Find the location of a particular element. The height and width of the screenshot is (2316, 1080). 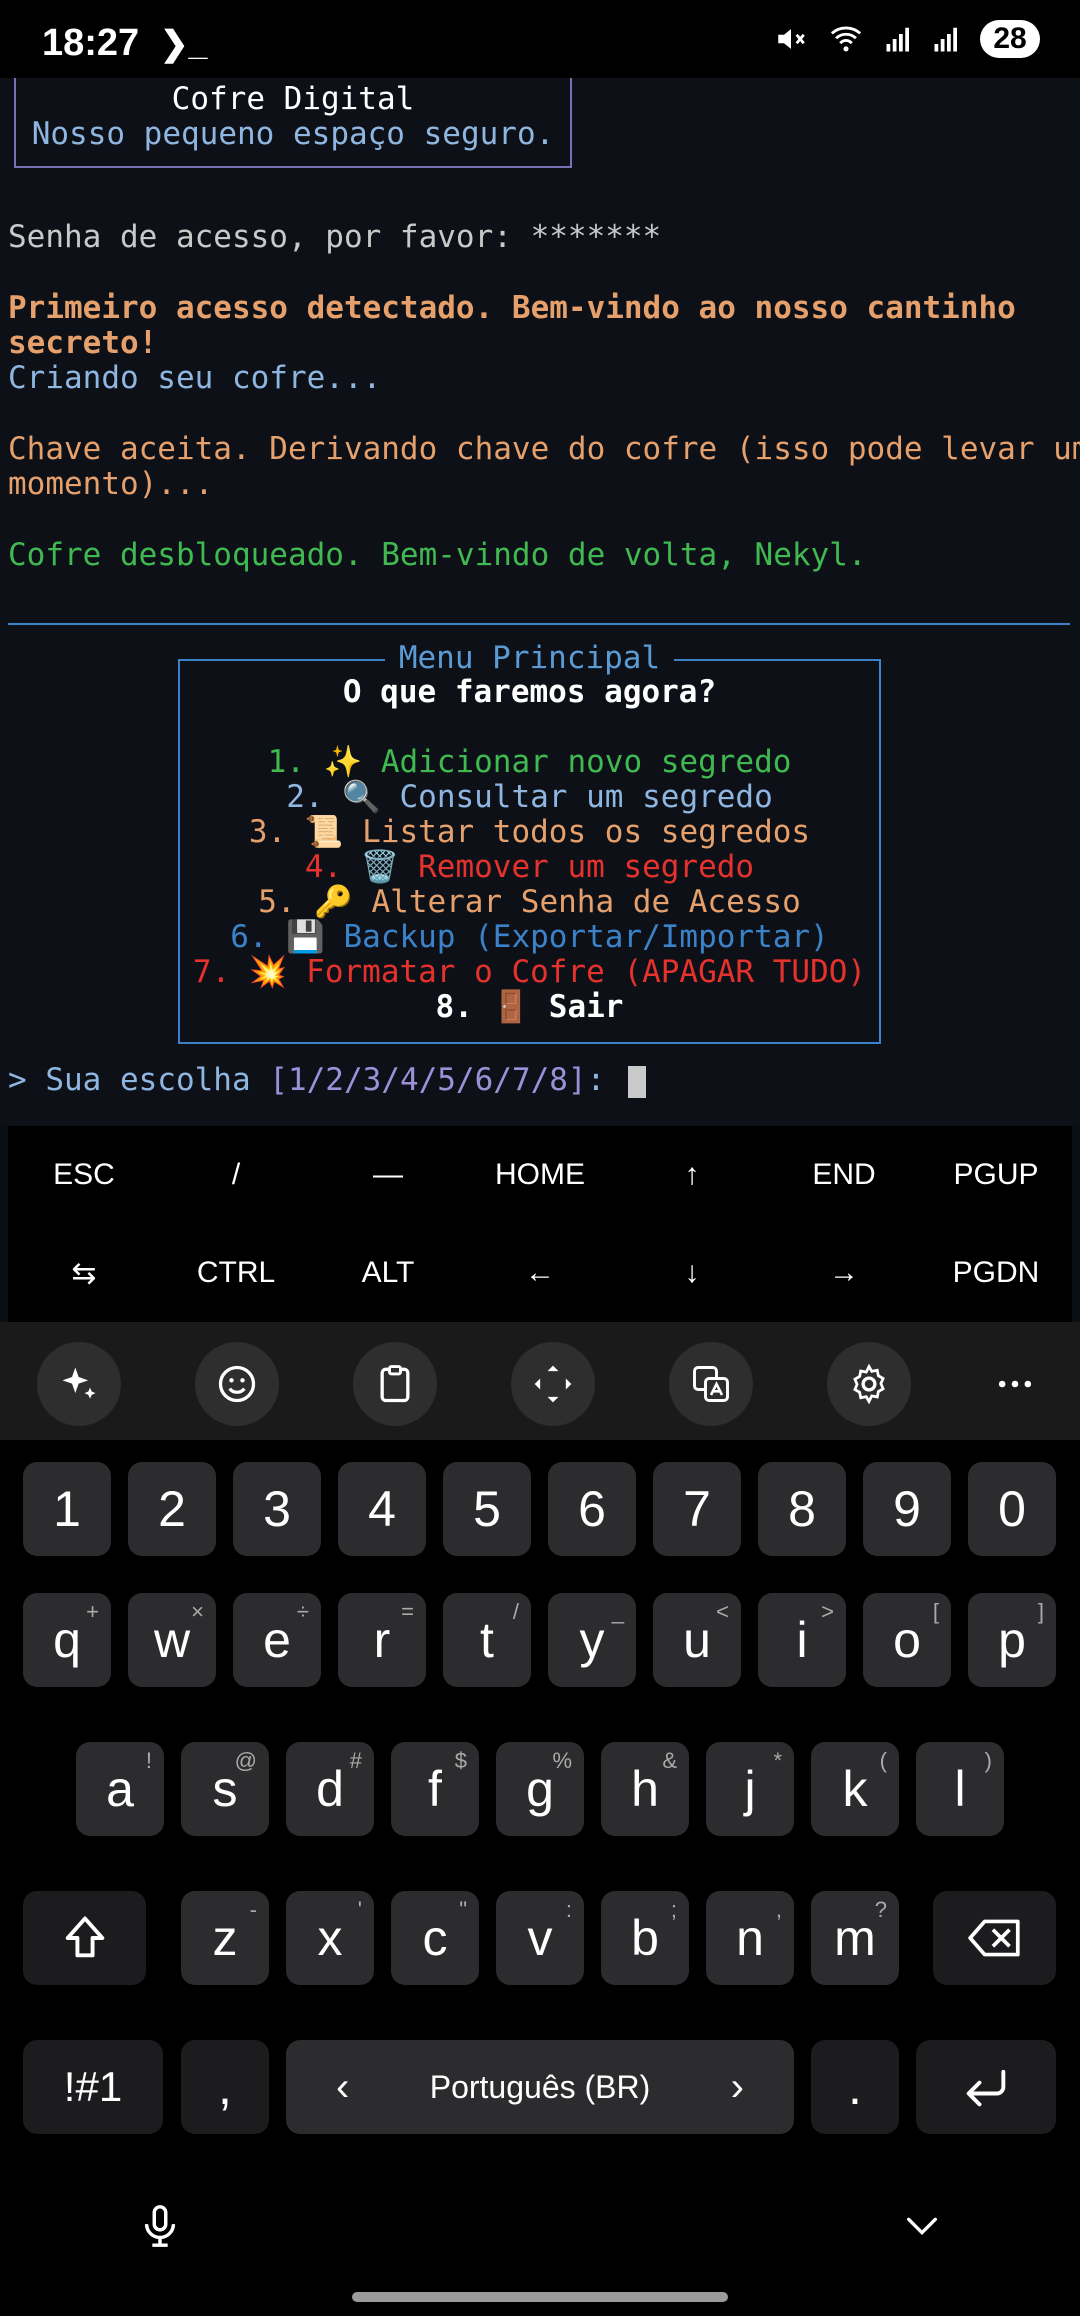

key-ctrl: CTRL is located at coordinates (236, 1273).